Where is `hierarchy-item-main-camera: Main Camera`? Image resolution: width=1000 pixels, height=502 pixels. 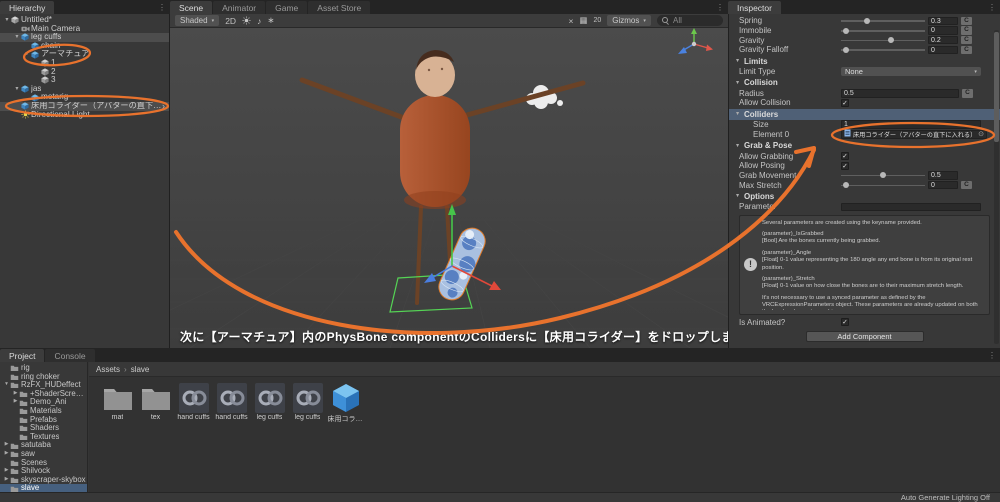 hierarchy-item-main-camera: Main Camera is located at coordinates (84, 29).